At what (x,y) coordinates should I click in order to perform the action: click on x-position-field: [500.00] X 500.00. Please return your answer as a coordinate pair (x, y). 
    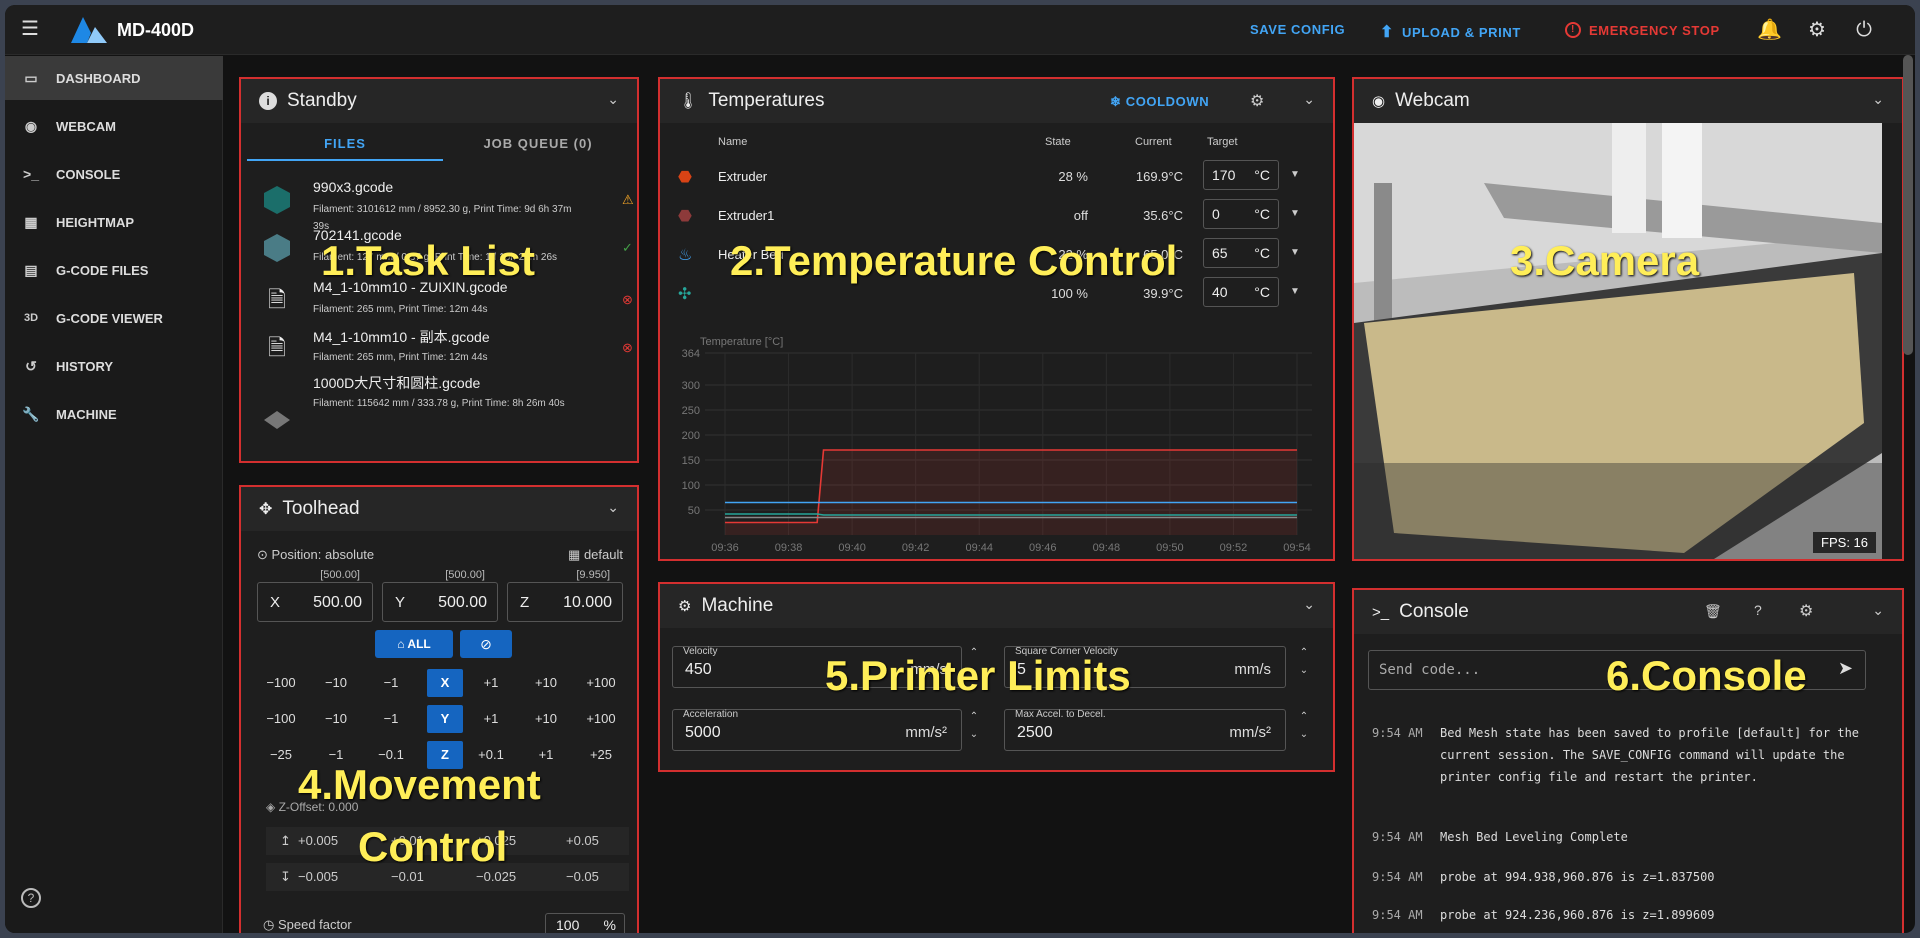
    Looking at the image, I should click on (315, 595).